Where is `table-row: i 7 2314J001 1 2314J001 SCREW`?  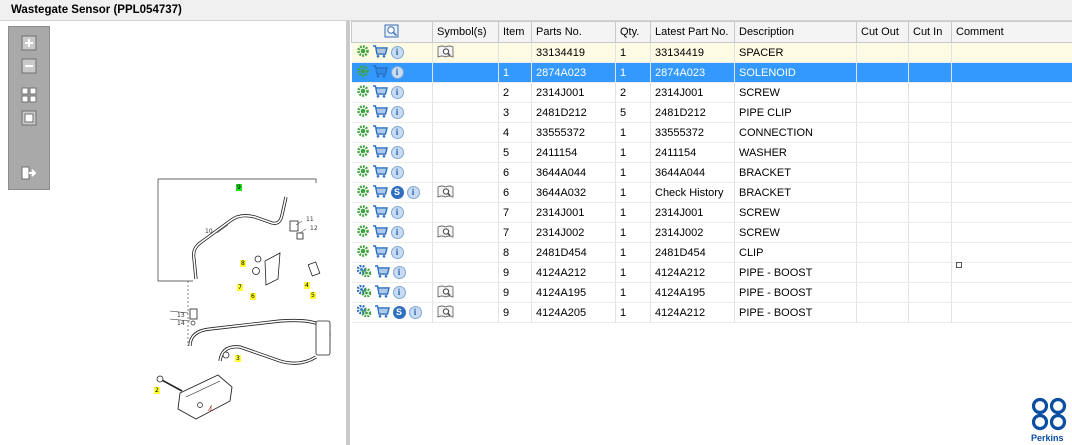 table-row: i 7 2314J001 1 2314J001 SCREW is located at coordinates (711, 212).